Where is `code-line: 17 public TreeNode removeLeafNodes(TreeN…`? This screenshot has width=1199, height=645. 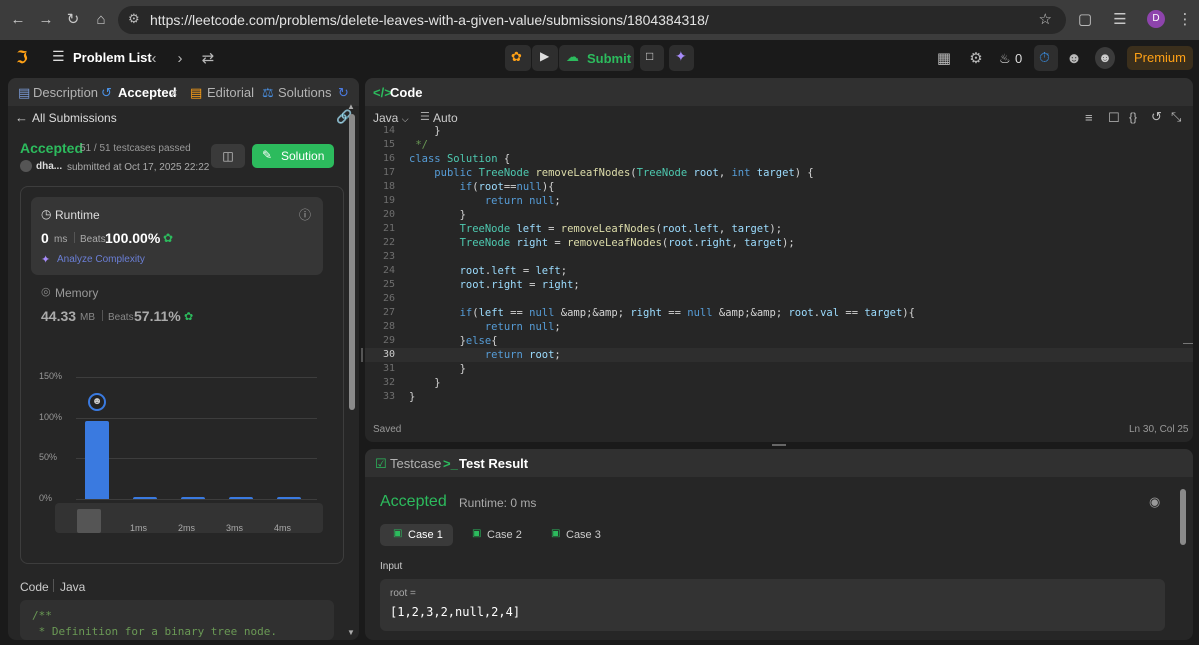
code-line: 17 public TreeNode removeLeafNodes(TreeN… is located at coordinates (779, 173).